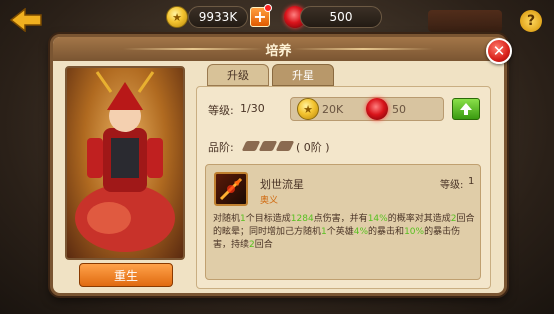 The image size is (554, 314). What do you see at coordinates (263, 245) in the screenshot?
I see `desc-text: 回合` at bounding box center [263, 245].